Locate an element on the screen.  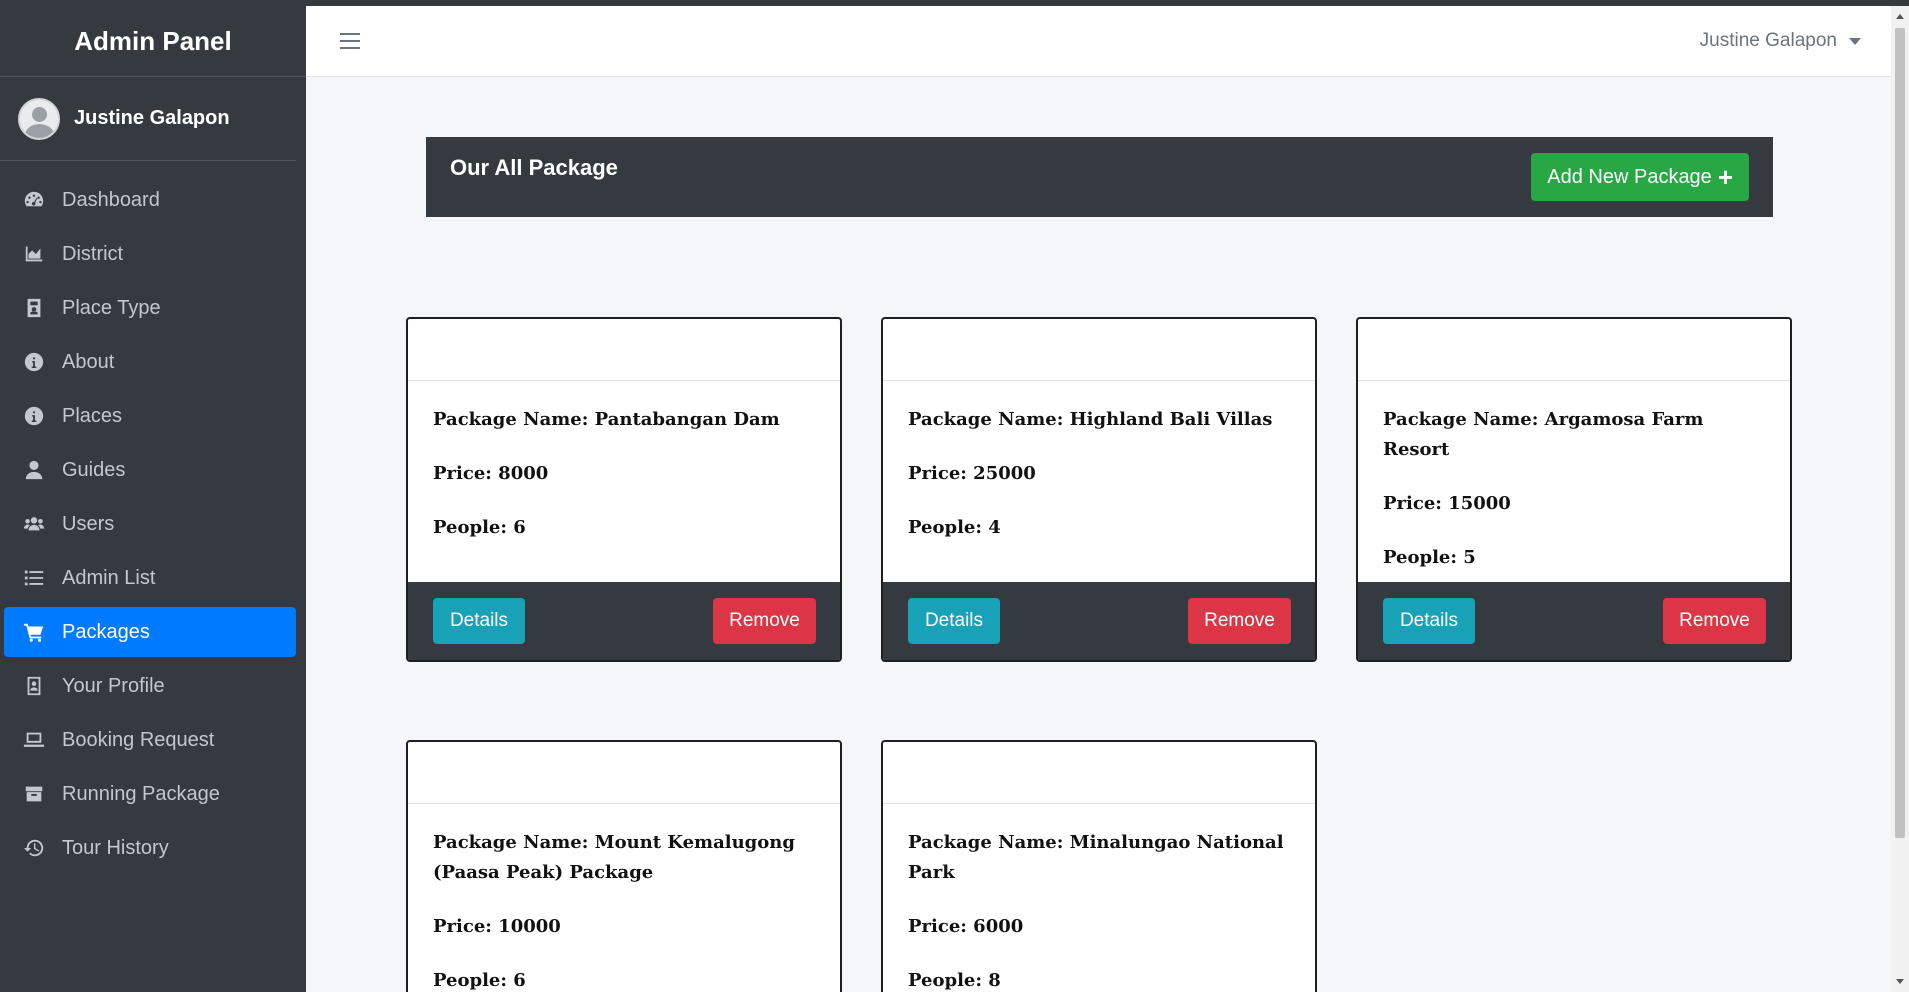
package-name: Package Name: Highland Bali Villas is located at coordinates (1090, 419).